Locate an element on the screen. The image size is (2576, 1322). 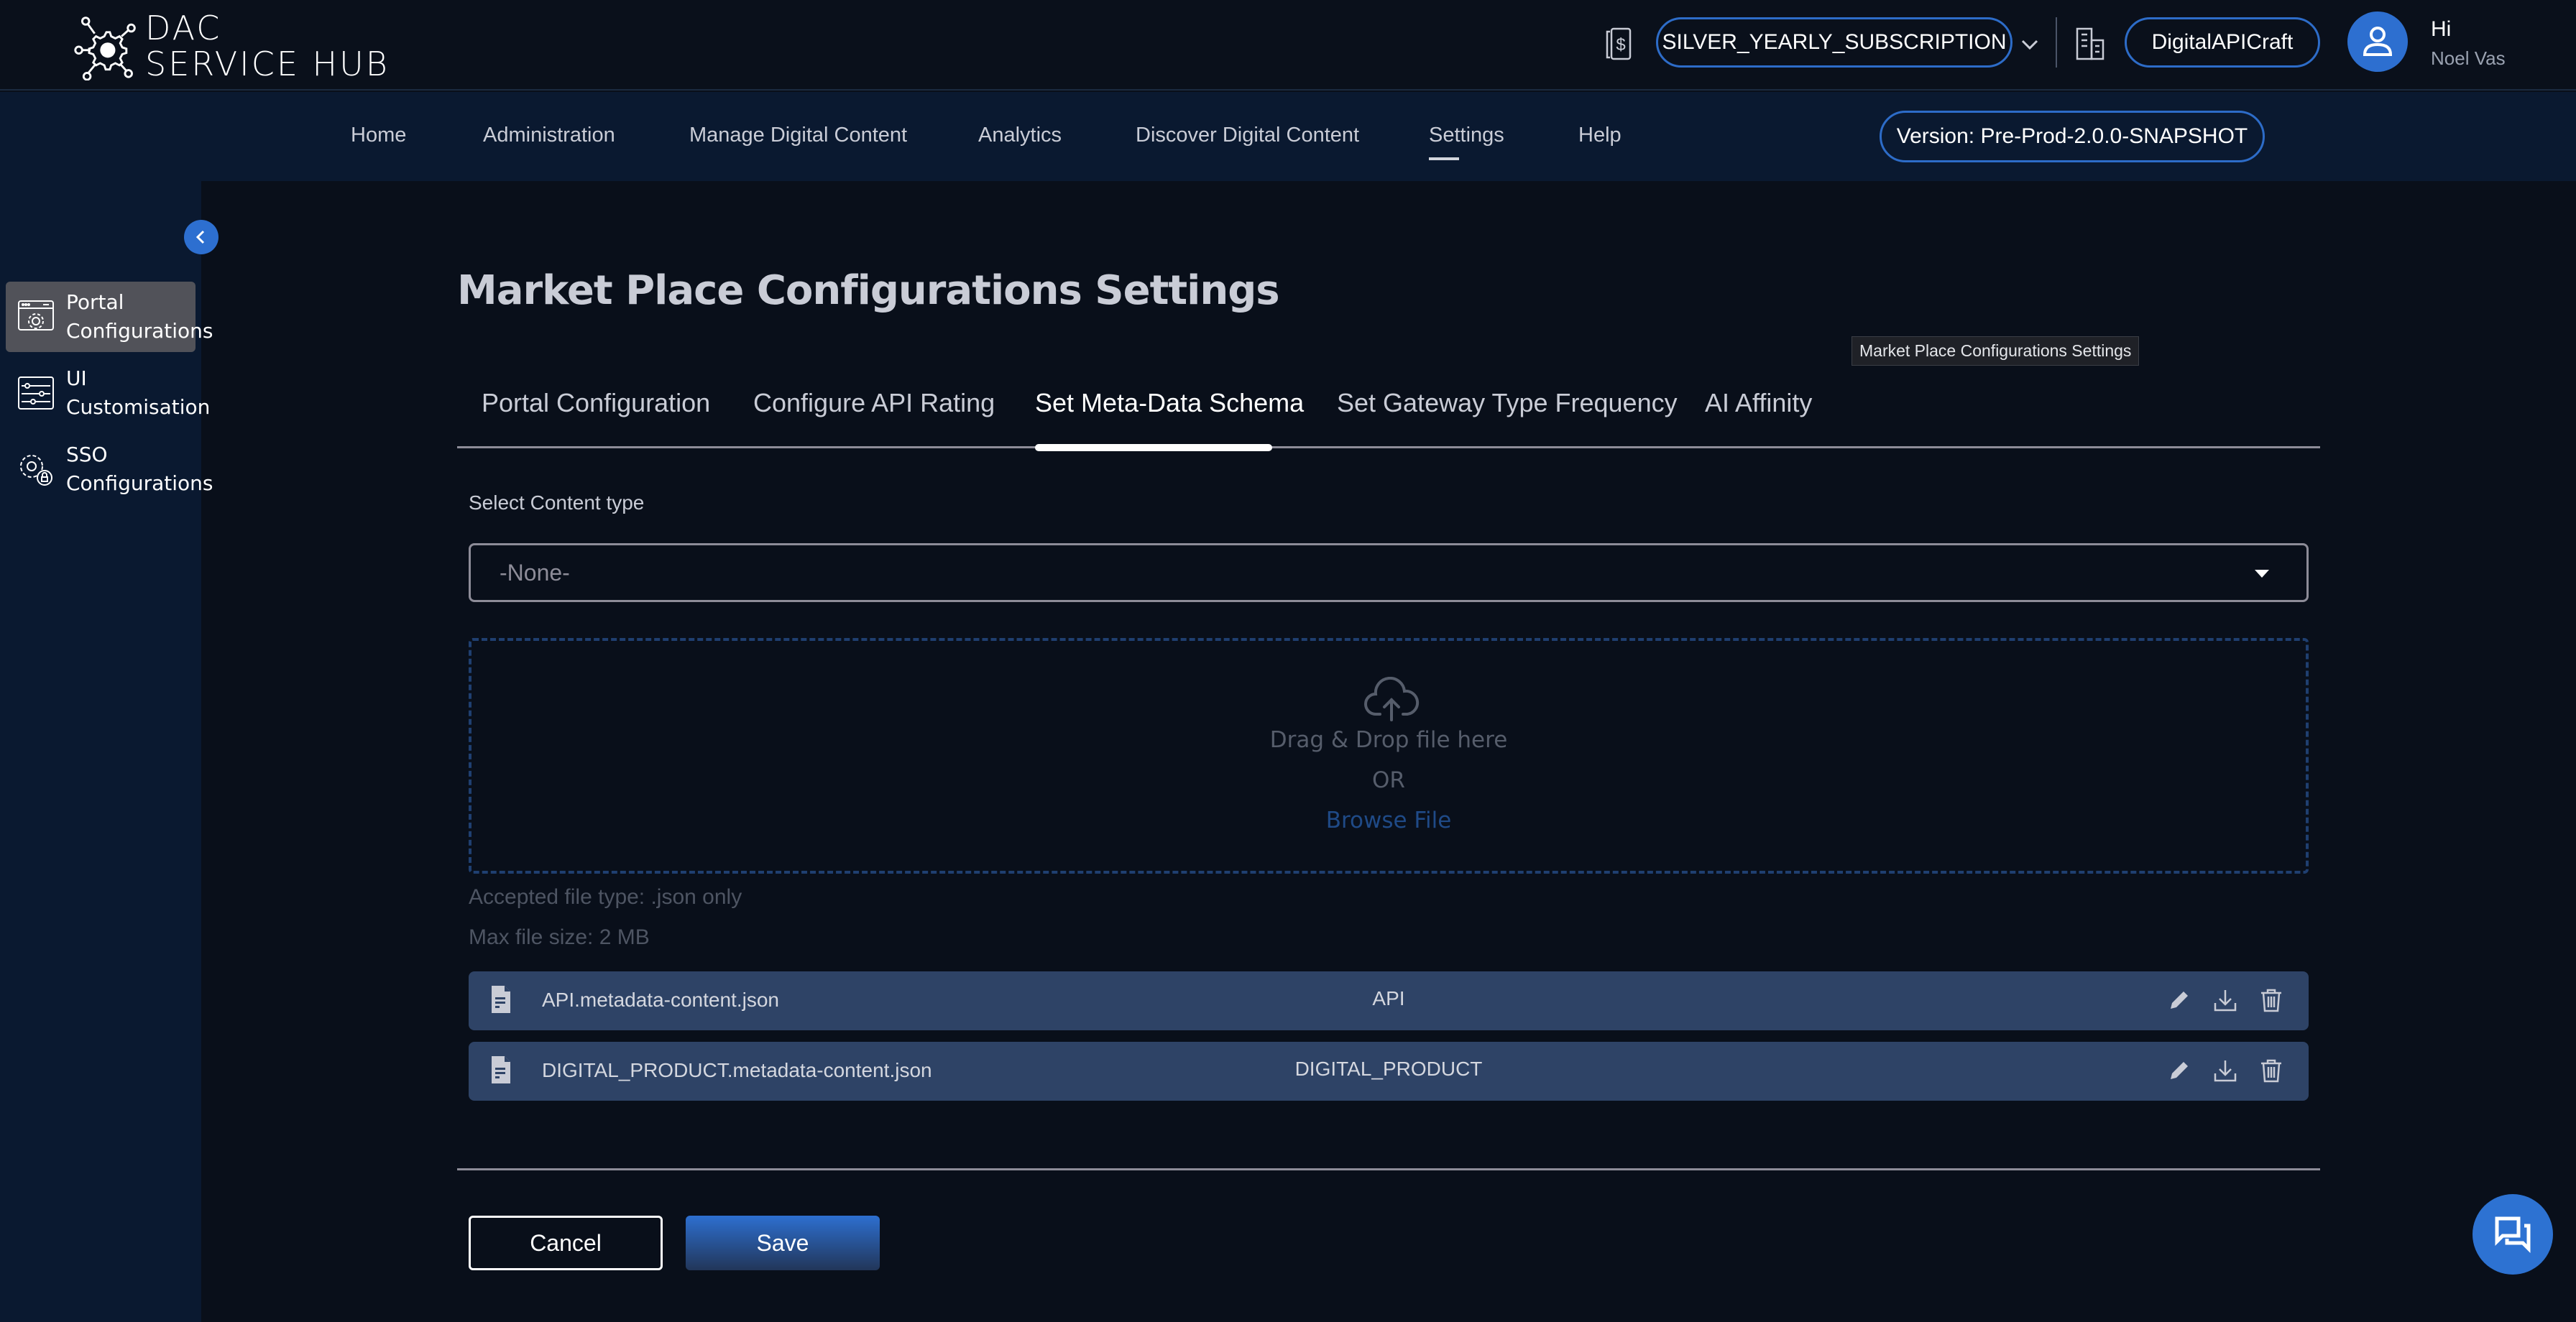
chat-bubbles-icon is located at coordinates (2513, 1235).